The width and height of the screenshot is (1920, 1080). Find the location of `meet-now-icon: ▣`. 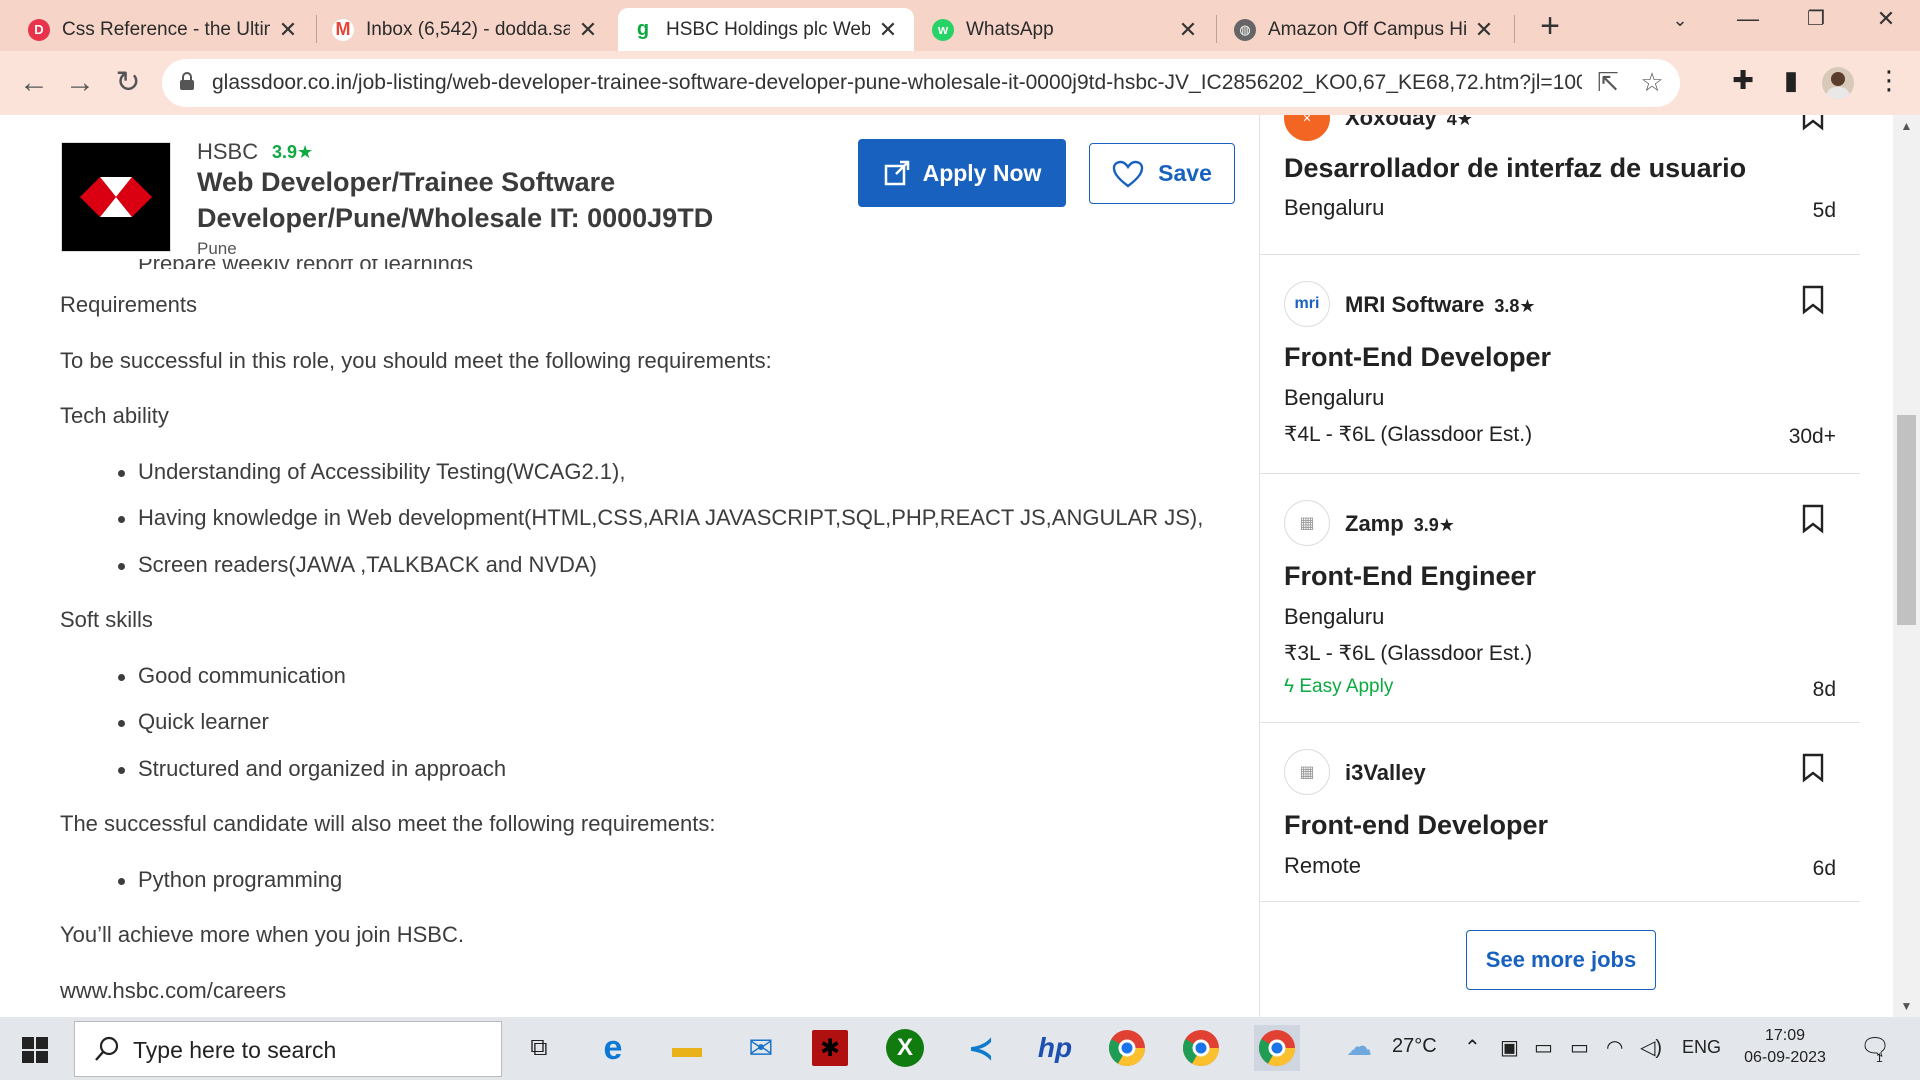

meet-now-icon: ▣ is located at coordinates (1509, 1047).